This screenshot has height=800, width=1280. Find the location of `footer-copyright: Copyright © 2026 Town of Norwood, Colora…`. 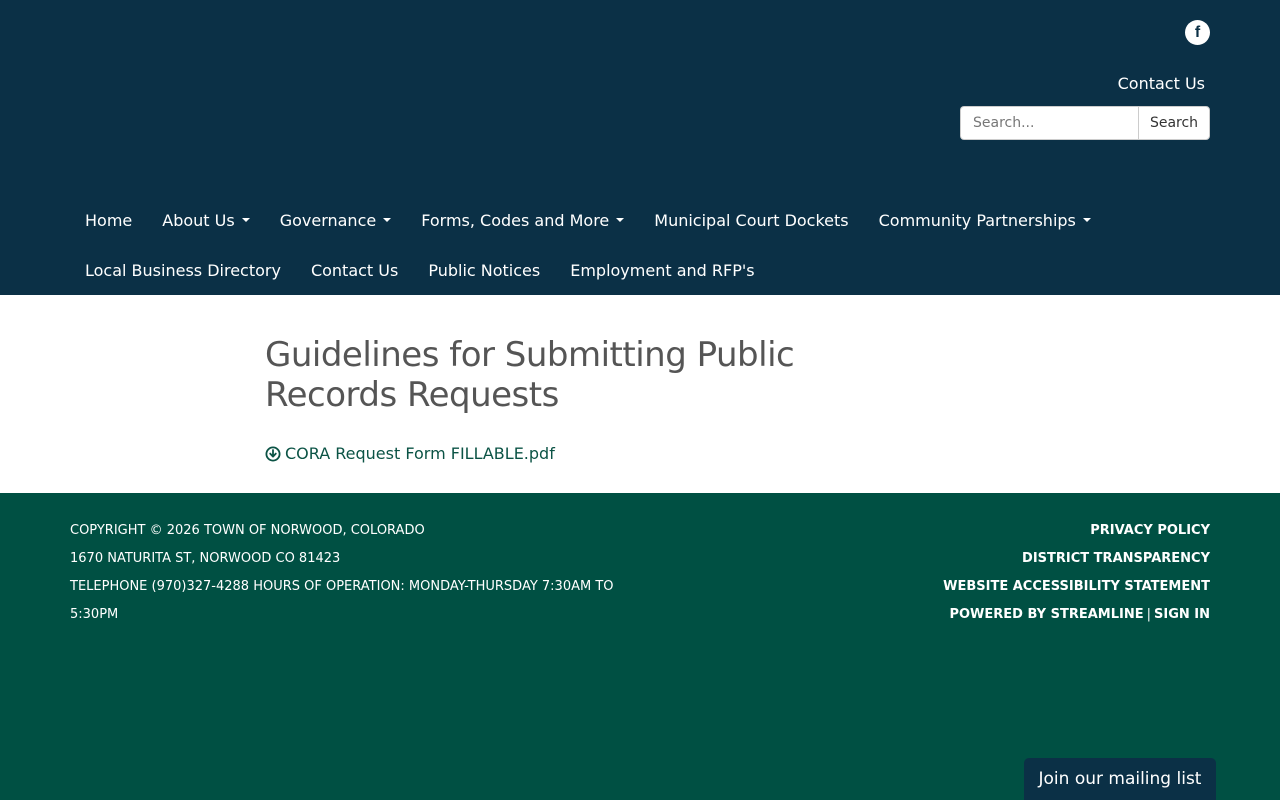

footer-copyright: Copyright © 2026 Town of Norwood, Colora… is located at coordinates (247, 530).